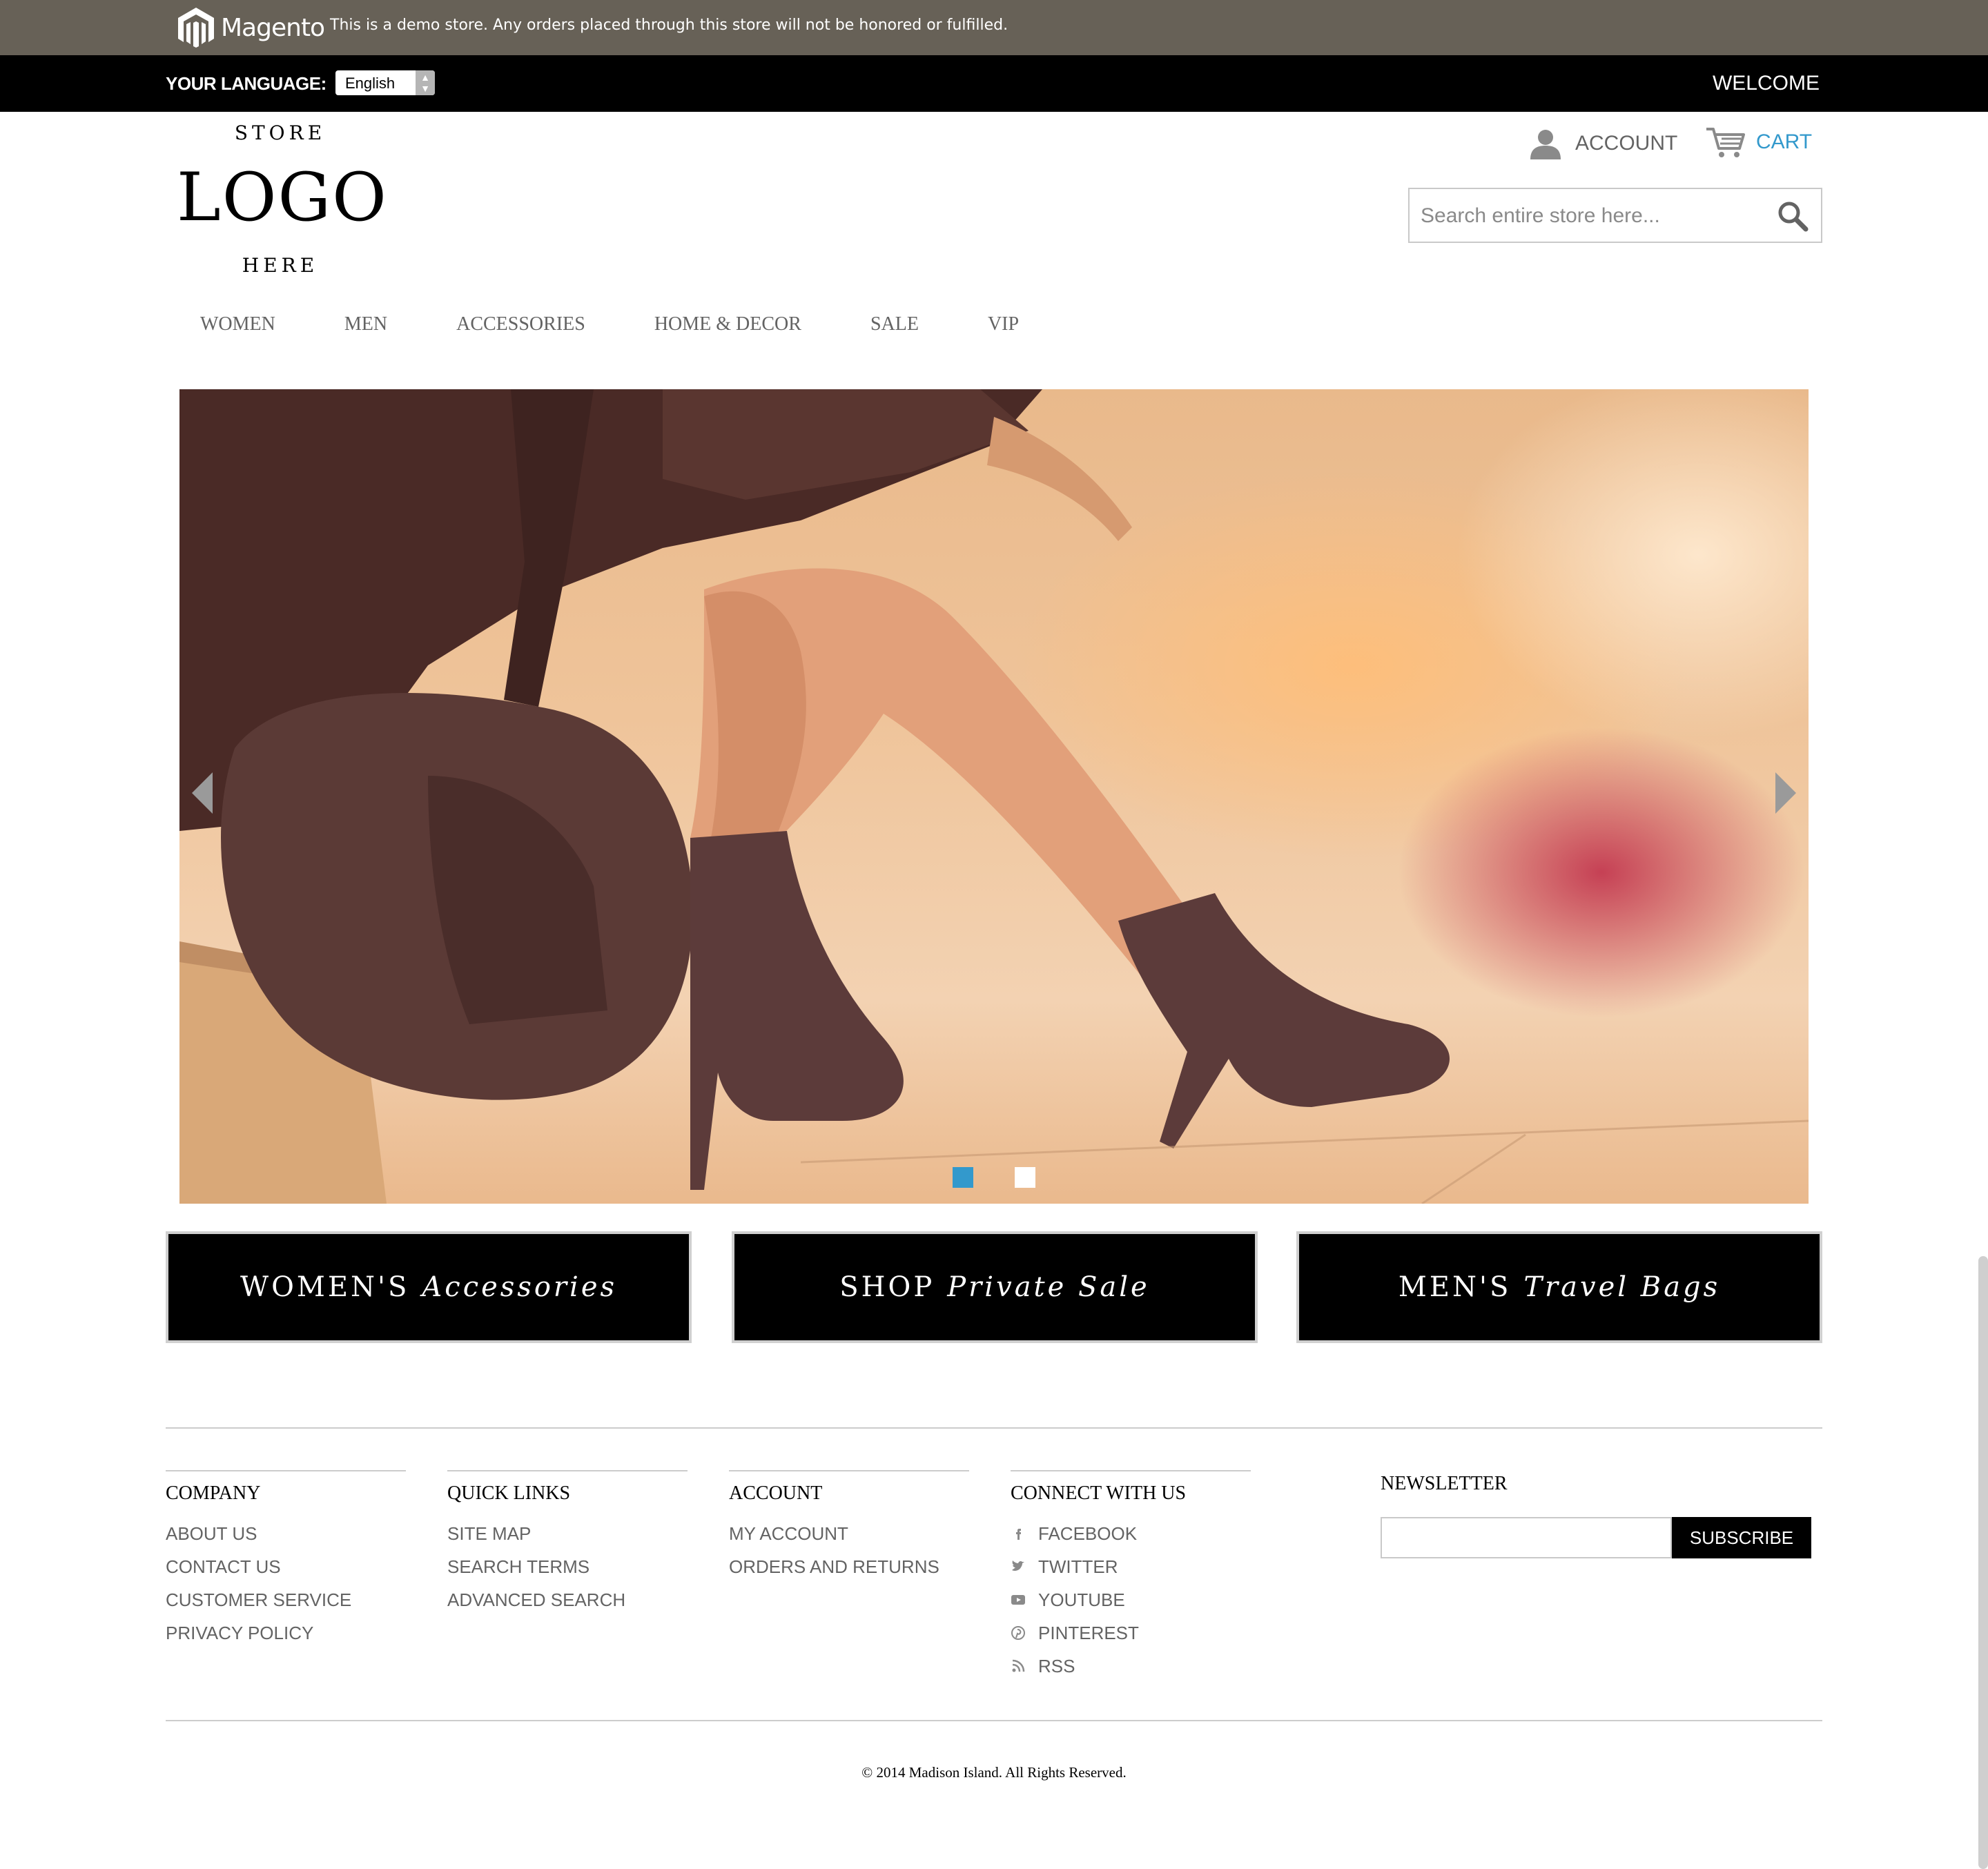  Describe the element at coordinates (1785, 793) in the screenshot. I see `slider-next-arrow-icon` at that location.